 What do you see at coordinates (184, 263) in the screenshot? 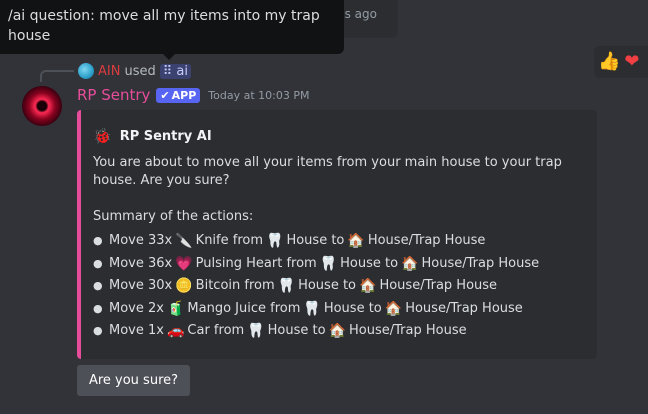
I see `heart-icon: 💗` at bounding box center [184, 263].